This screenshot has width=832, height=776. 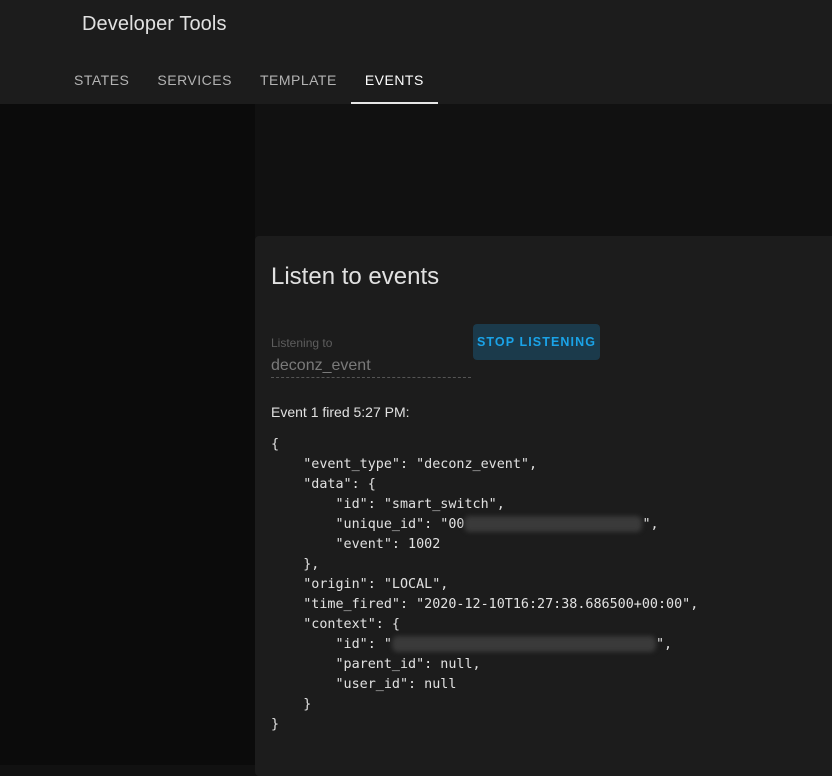 What do you see at coordinates (356, 544) in the screenshot?
I see `json-line: "event": 1002` at bounding box center [356, 544].